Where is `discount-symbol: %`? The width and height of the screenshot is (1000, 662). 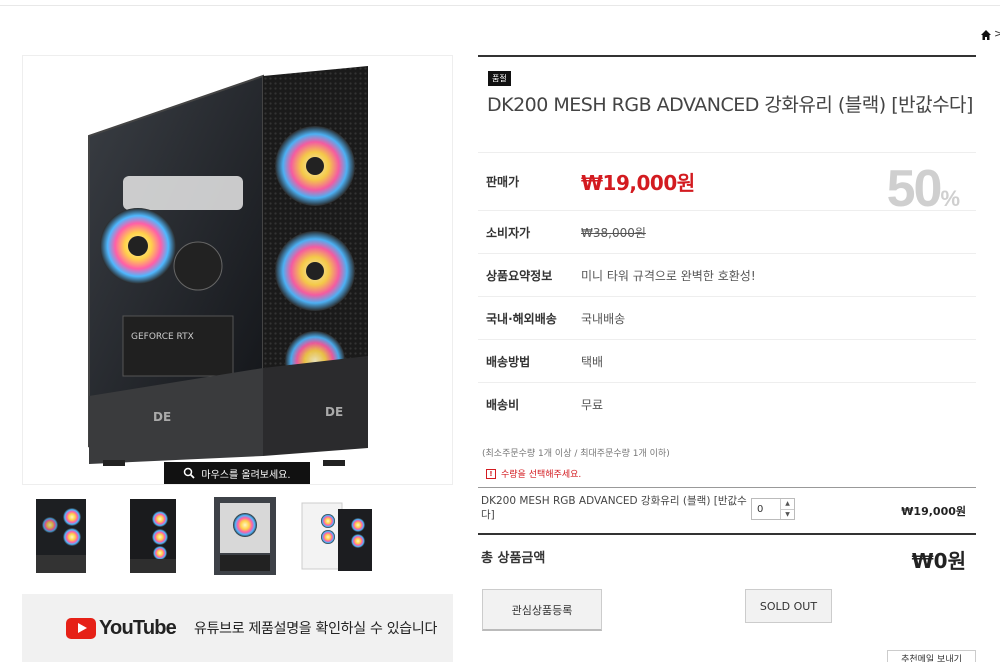
discount-symbol: % is located at coordinates (950, 198).